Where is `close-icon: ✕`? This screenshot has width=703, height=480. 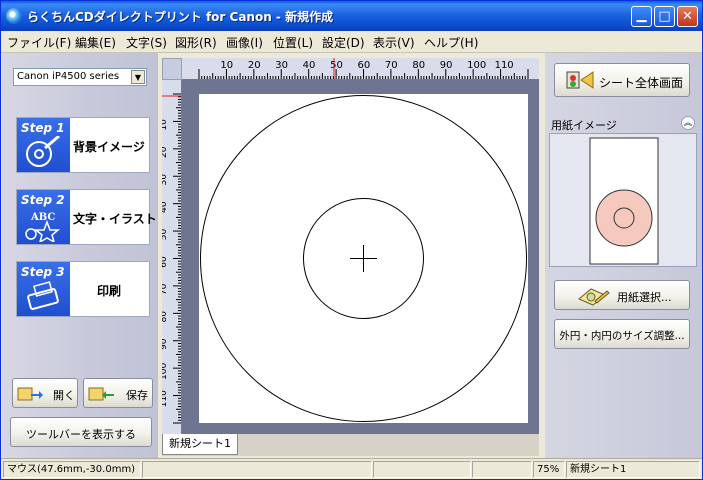 close-icon: ✕ is located at coordinates (687, 16).